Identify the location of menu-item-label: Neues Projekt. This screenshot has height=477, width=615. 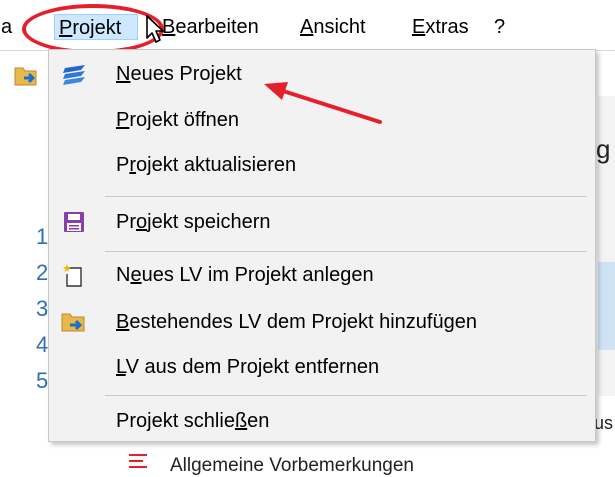
(179, 74).